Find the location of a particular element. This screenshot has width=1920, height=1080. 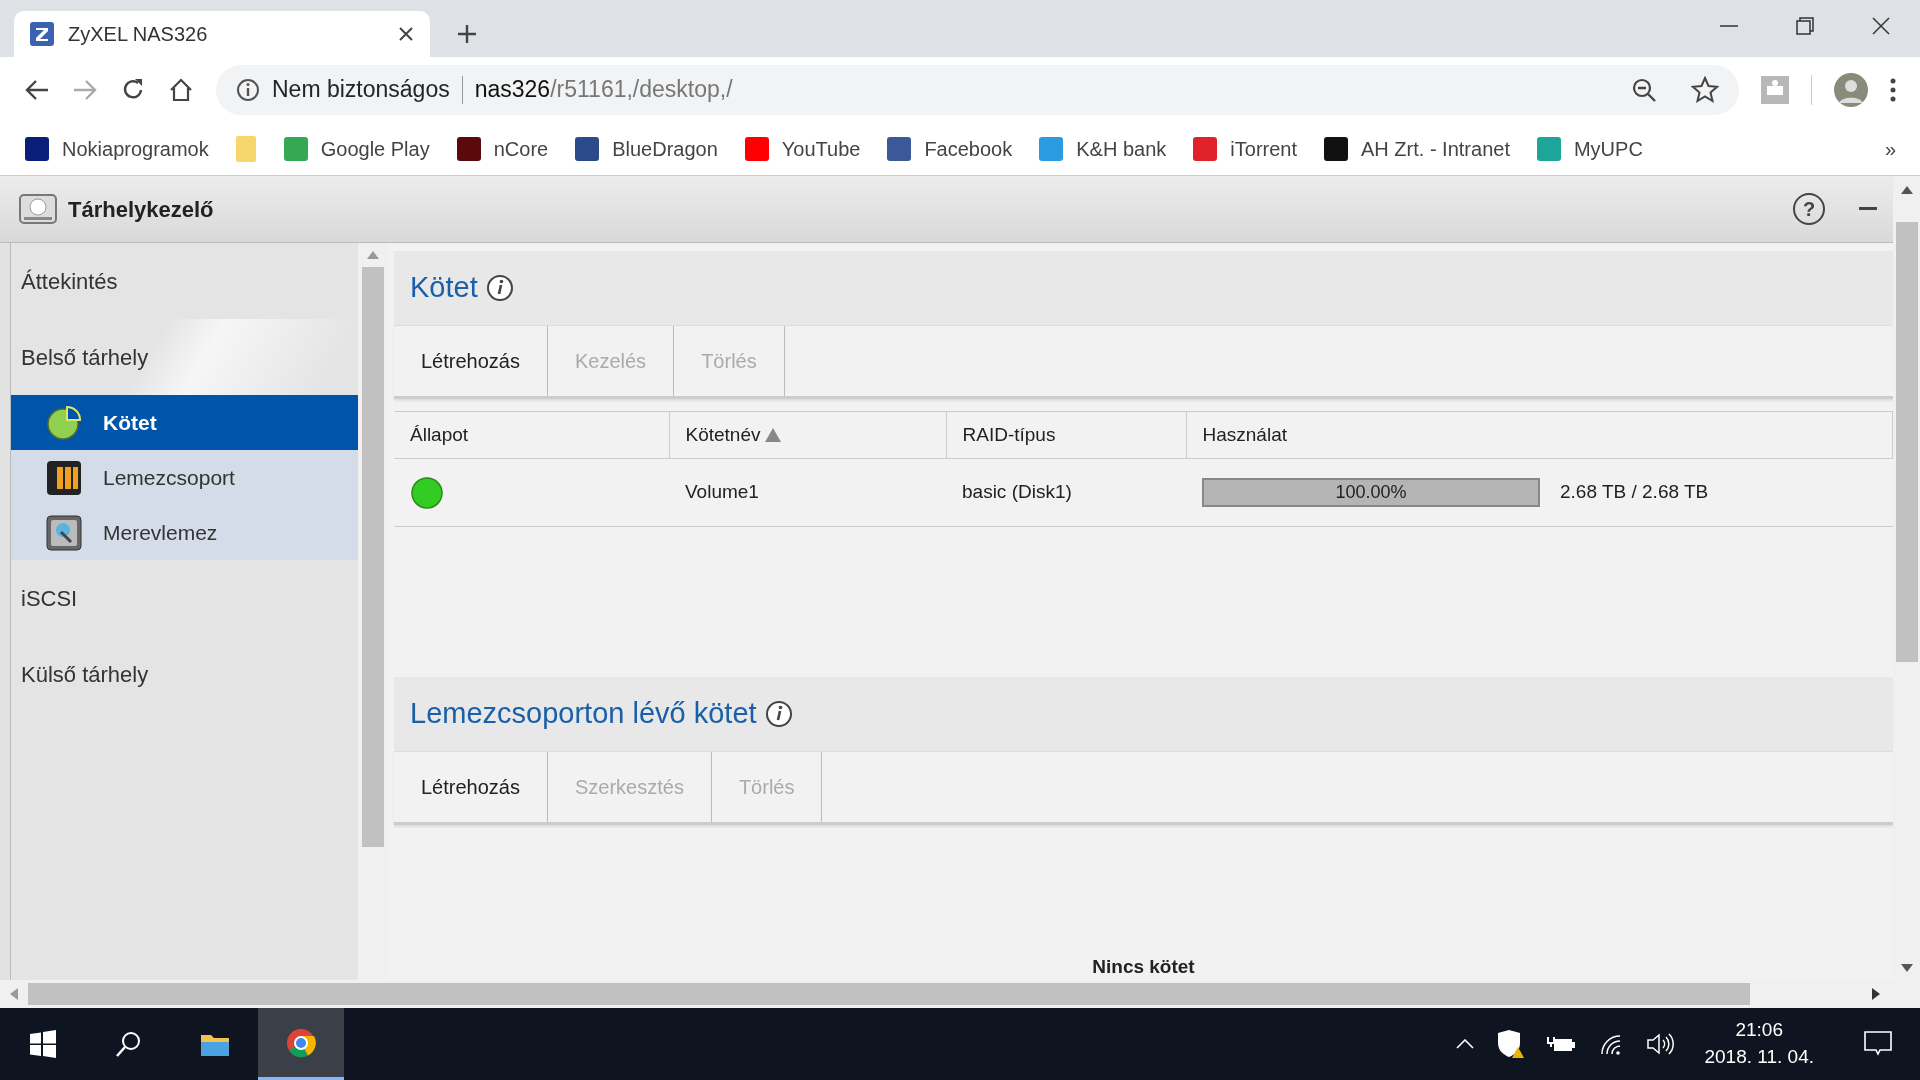

column-header: RAID-típus is located at coordinates (1066, 435).